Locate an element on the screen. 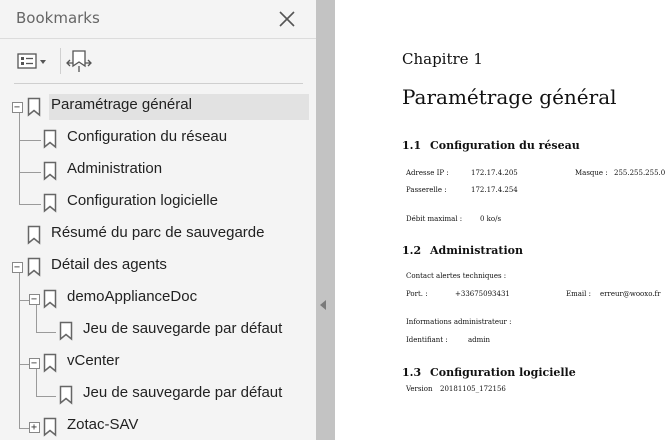 Image resolution: width=671 pixels, height=441 pixels. field-value: 0 ko/s is located at coordinates (491, 219).